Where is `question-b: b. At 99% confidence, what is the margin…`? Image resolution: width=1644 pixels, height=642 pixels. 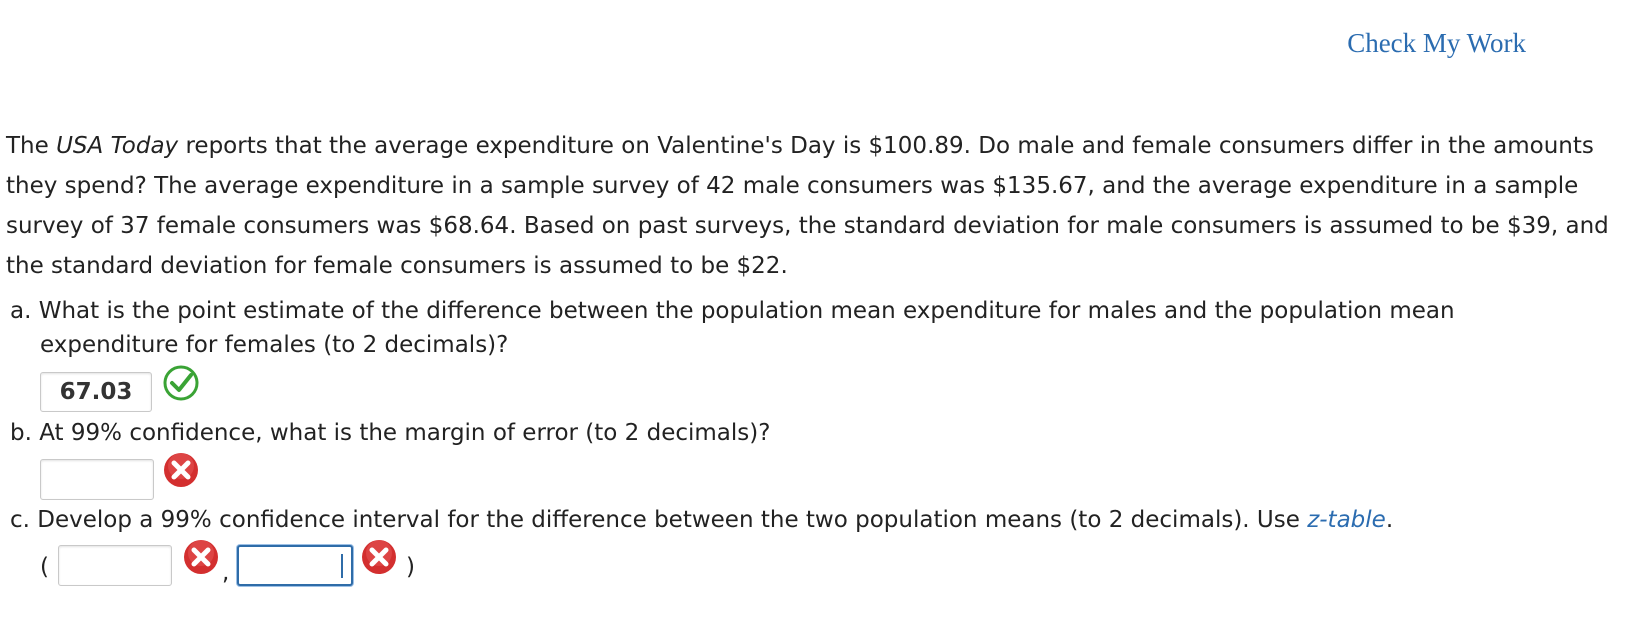
question-b: b. At 99% confidence, what is the margin… is located at coordinates (390, 433).